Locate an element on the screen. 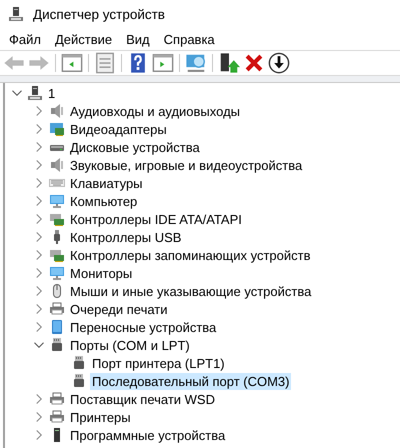 This screenshot has height=448, width=400. tree-item: Переносные устройства is located at coordinates (143, 327).